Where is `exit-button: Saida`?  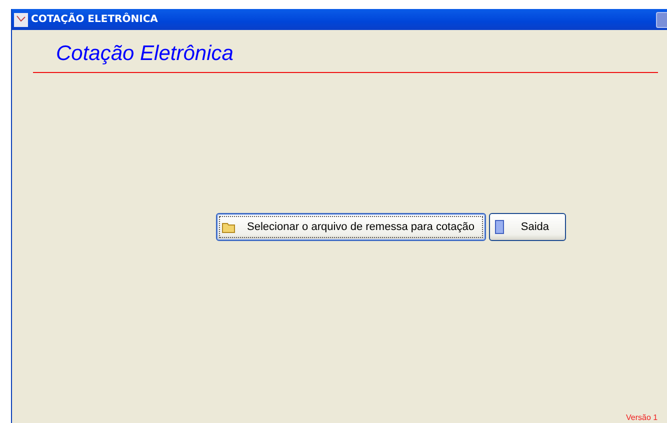
exit-button: Saida is located at coordinates (527, 227).